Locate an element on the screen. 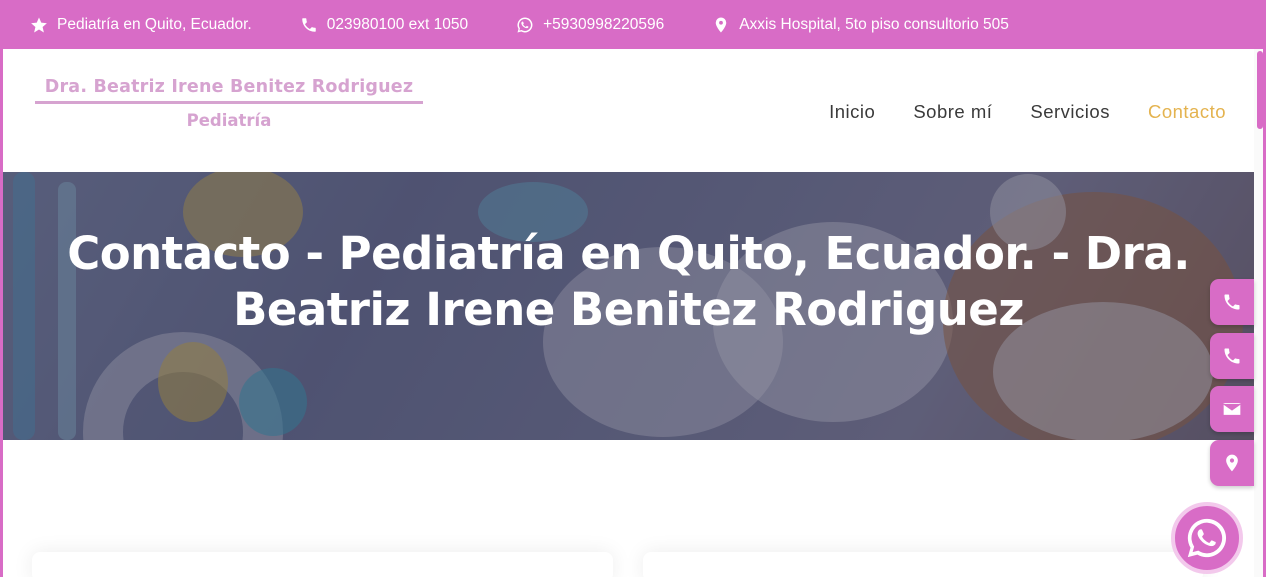  nav-item-servicios: Servicios is located at coordinates (1070, 112).